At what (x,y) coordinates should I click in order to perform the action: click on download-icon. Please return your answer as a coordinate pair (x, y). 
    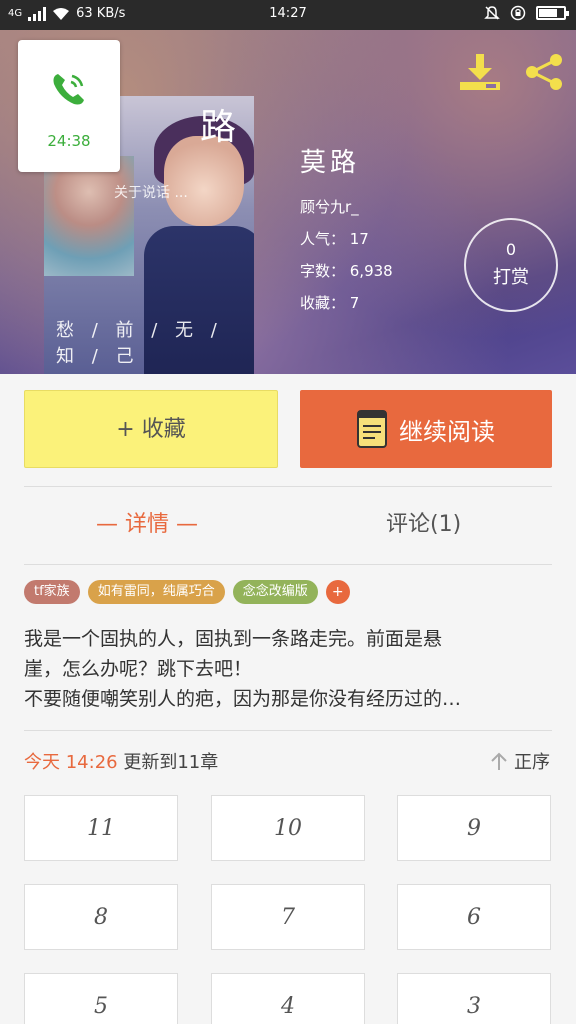
    Looking at the image, I should click on (480, 72).